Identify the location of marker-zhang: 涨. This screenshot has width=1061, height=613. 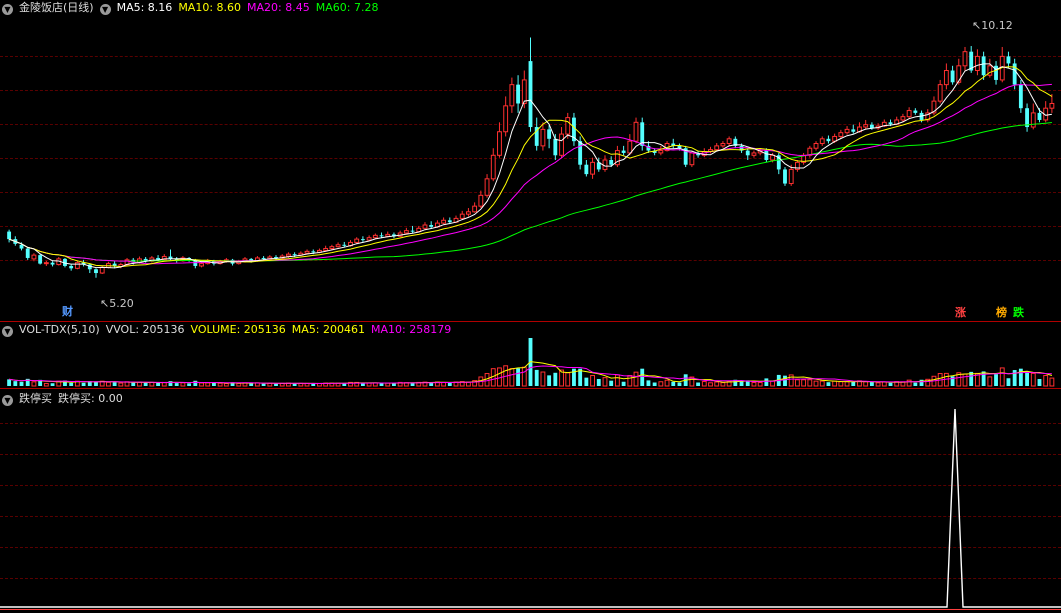
(960, 313).